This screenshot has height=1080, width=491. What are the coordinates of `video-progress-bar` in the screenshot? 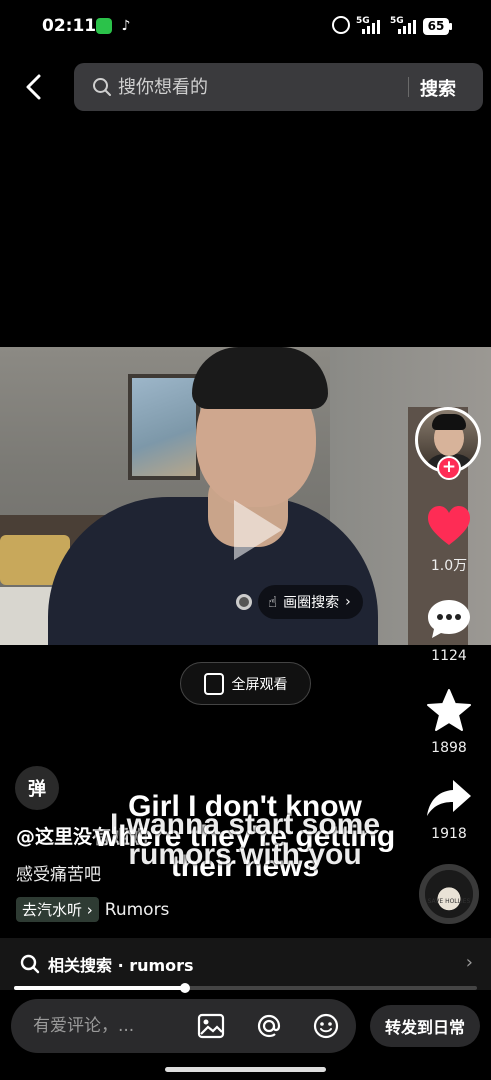 It's located at (245, 988).